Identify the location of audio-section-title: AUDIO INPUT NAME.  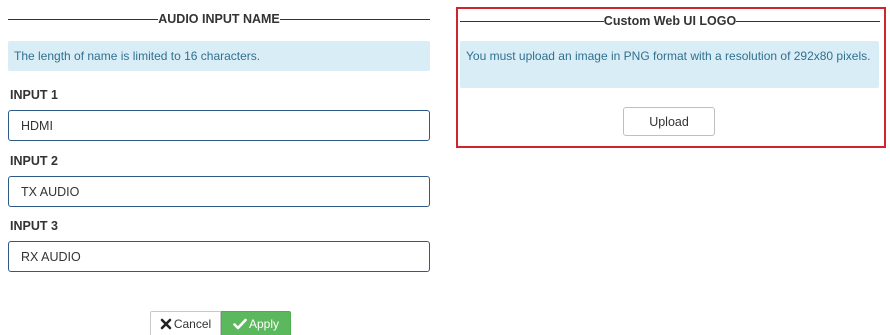
(219, 19).